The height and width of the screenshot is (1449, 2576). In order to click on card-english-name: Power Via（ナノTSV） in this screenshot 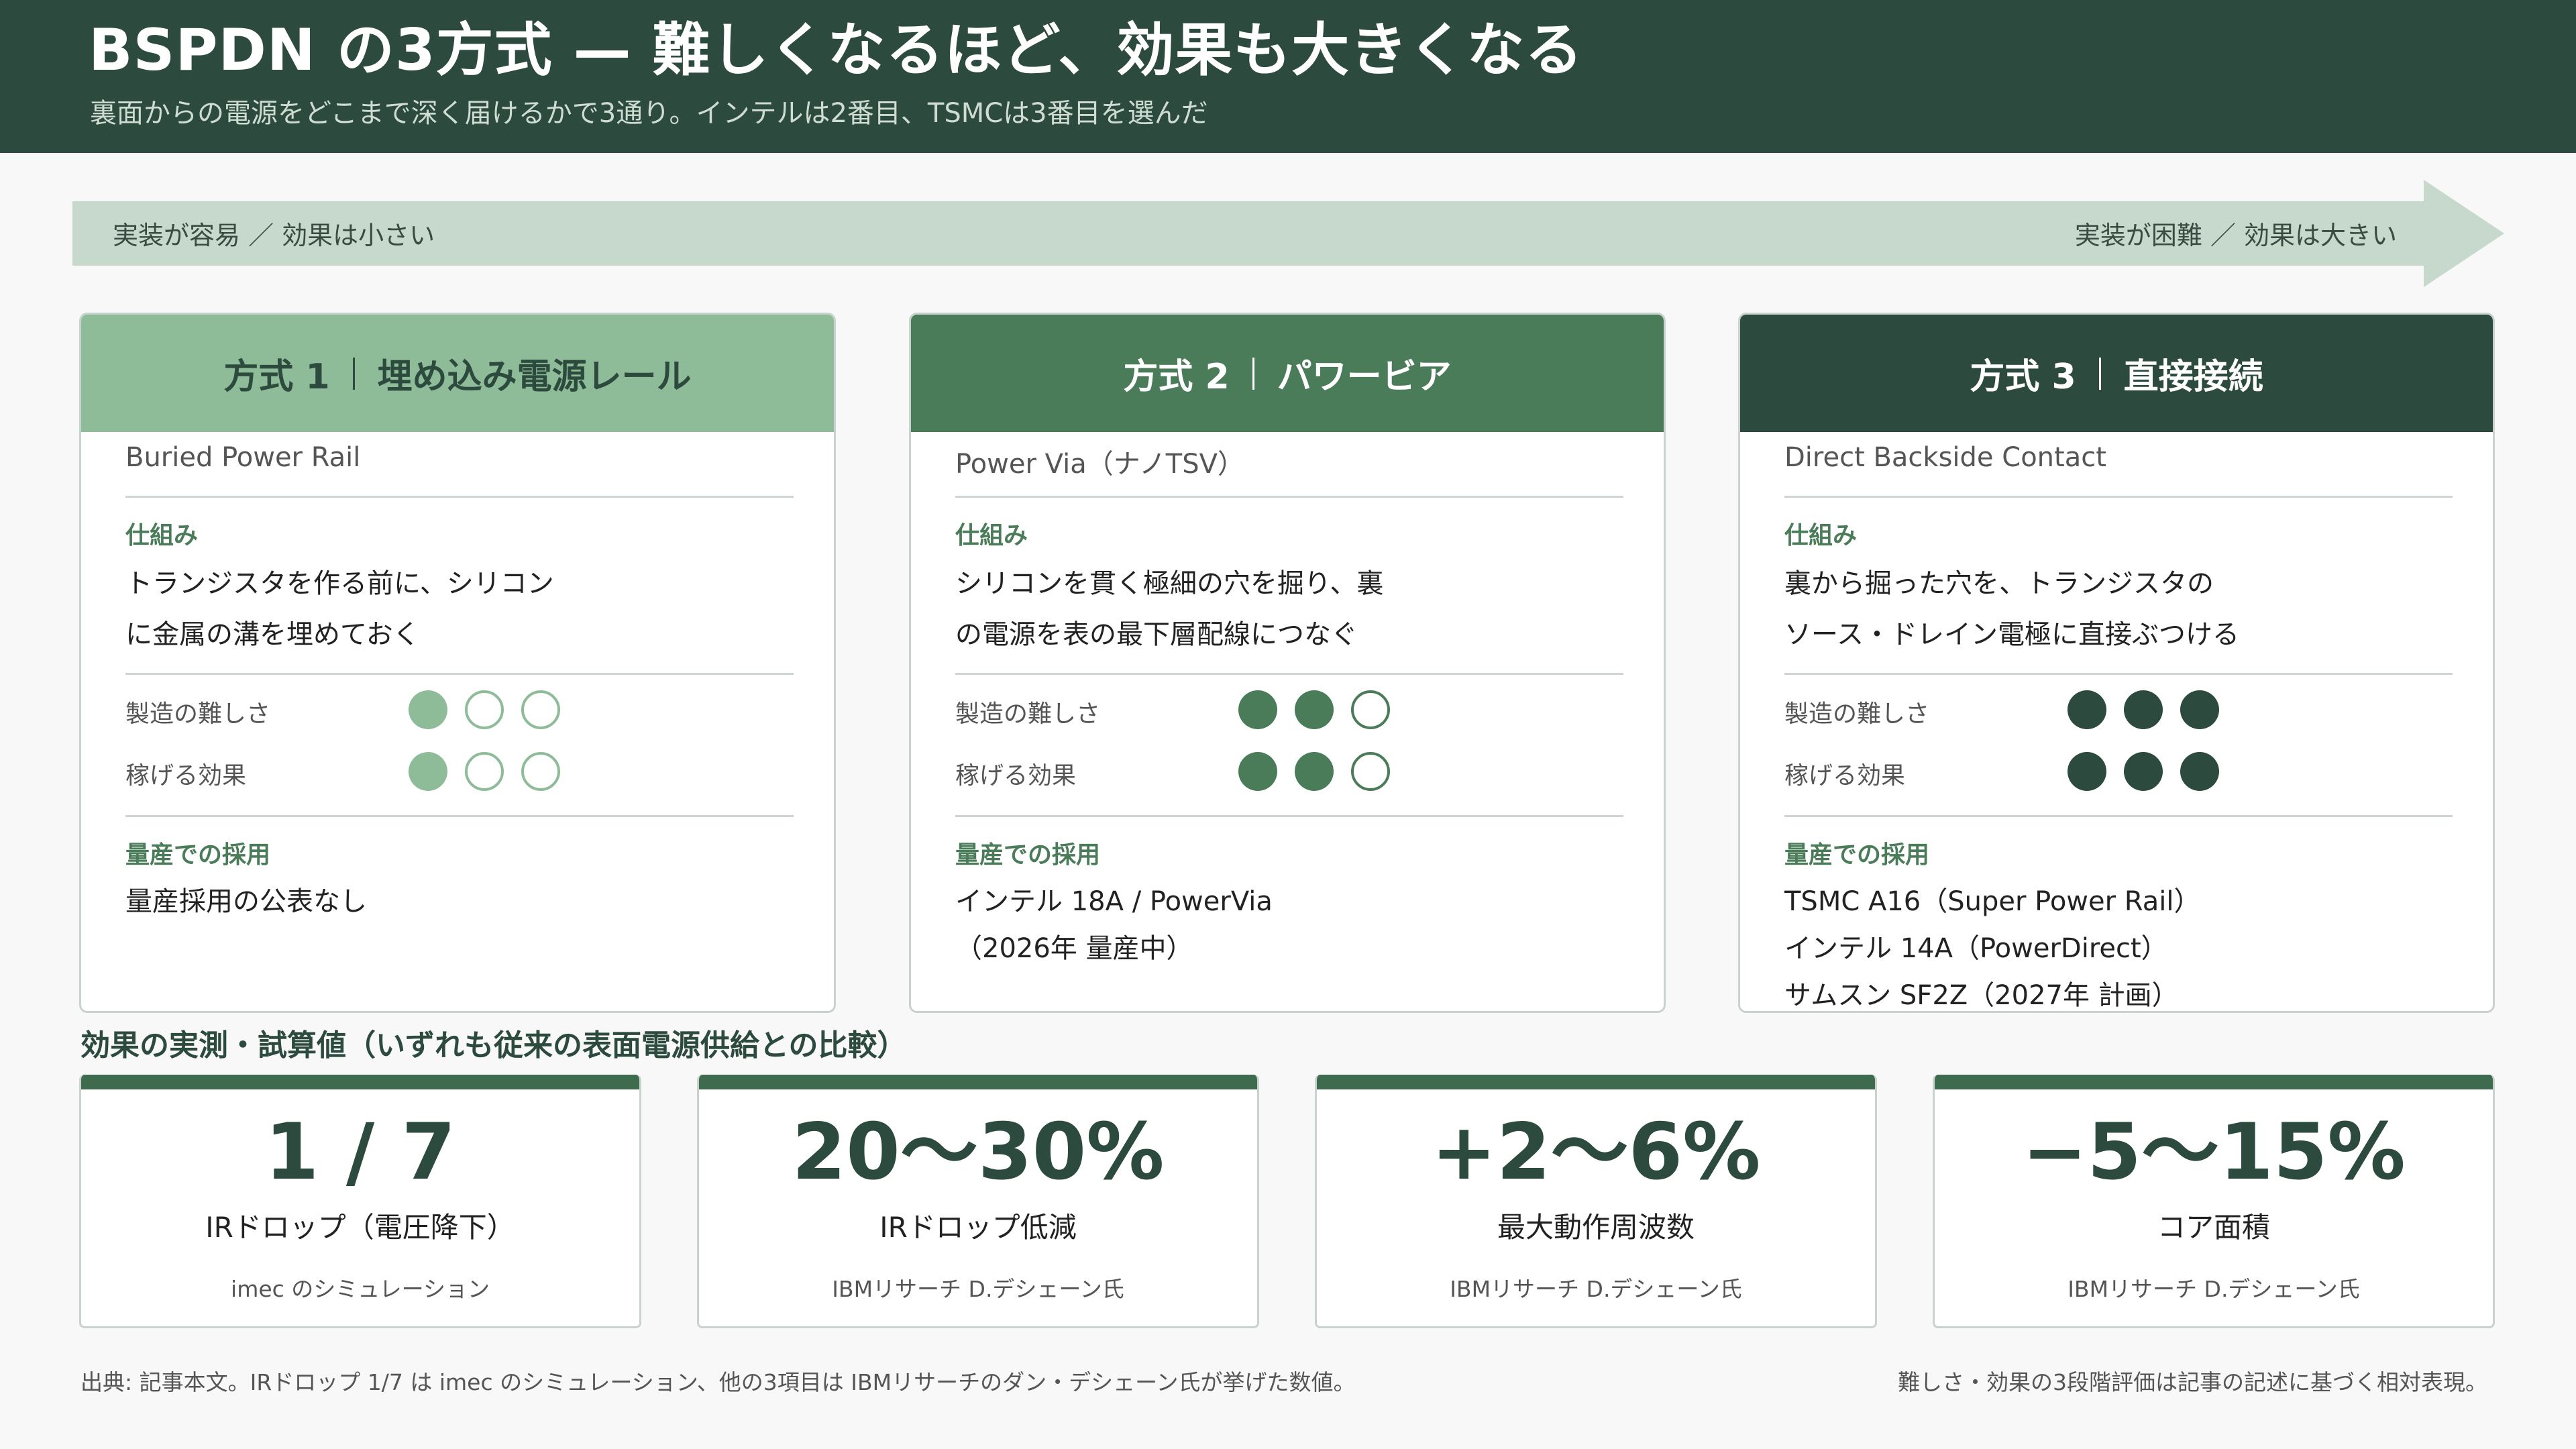, I will do `click(1099, 464)`.